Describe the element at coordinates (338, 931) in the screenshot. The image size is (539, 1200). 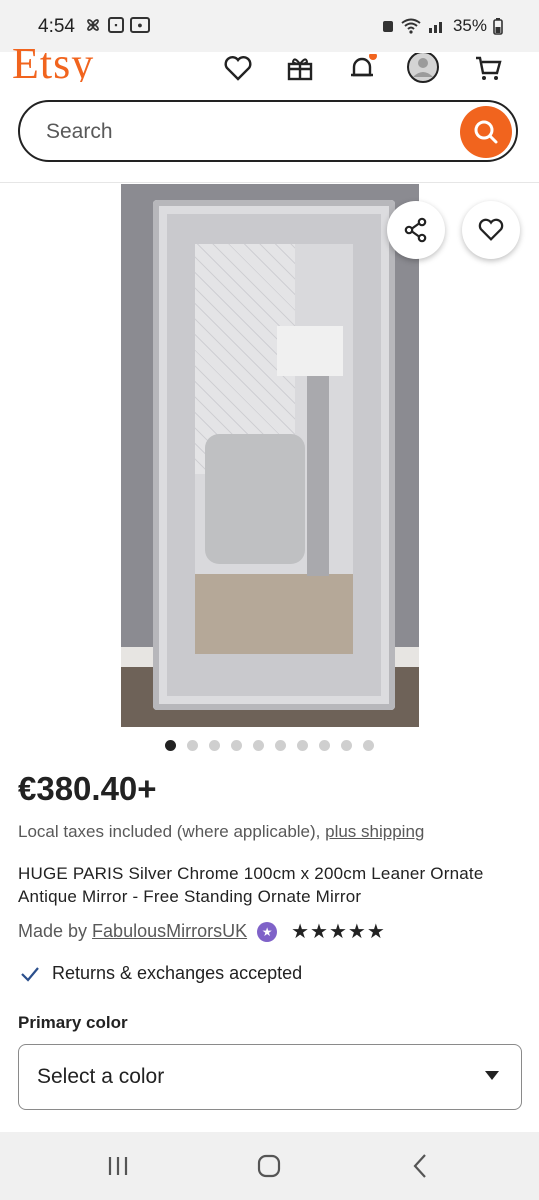
I see `rating-stars: ★★★★★` at that location.